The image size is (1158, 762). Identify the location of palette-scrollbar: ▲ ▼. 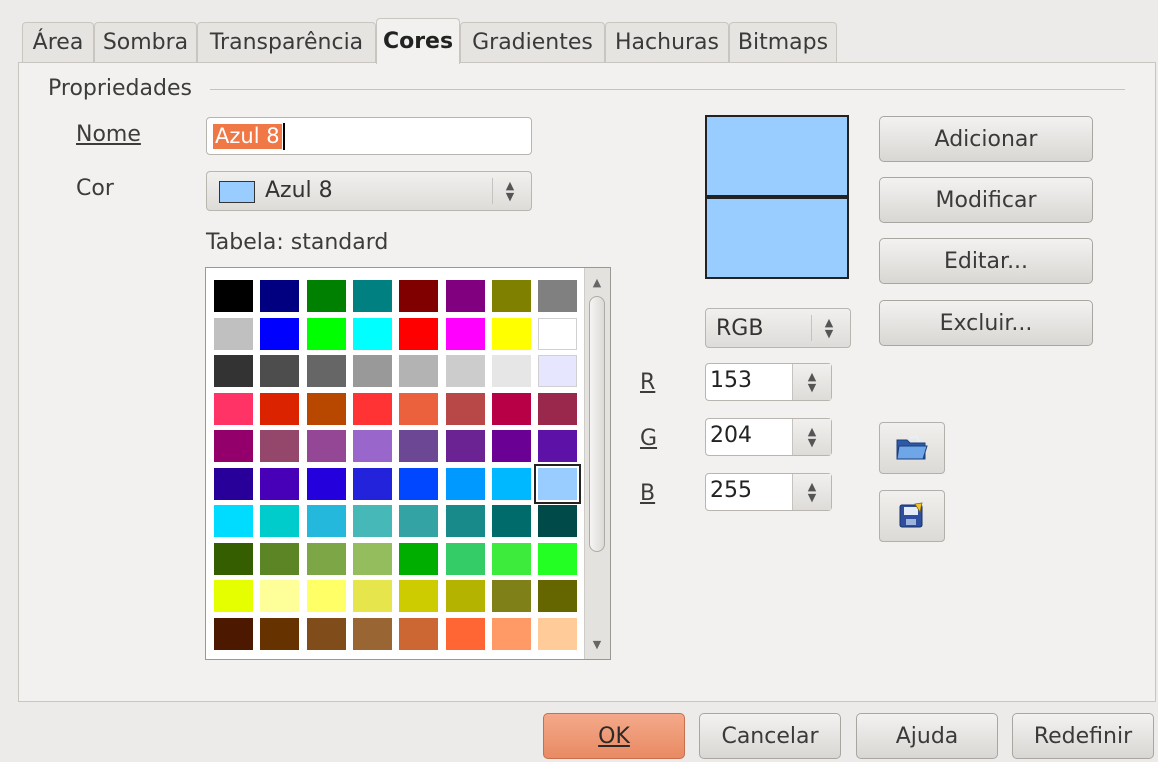
(597, 463).